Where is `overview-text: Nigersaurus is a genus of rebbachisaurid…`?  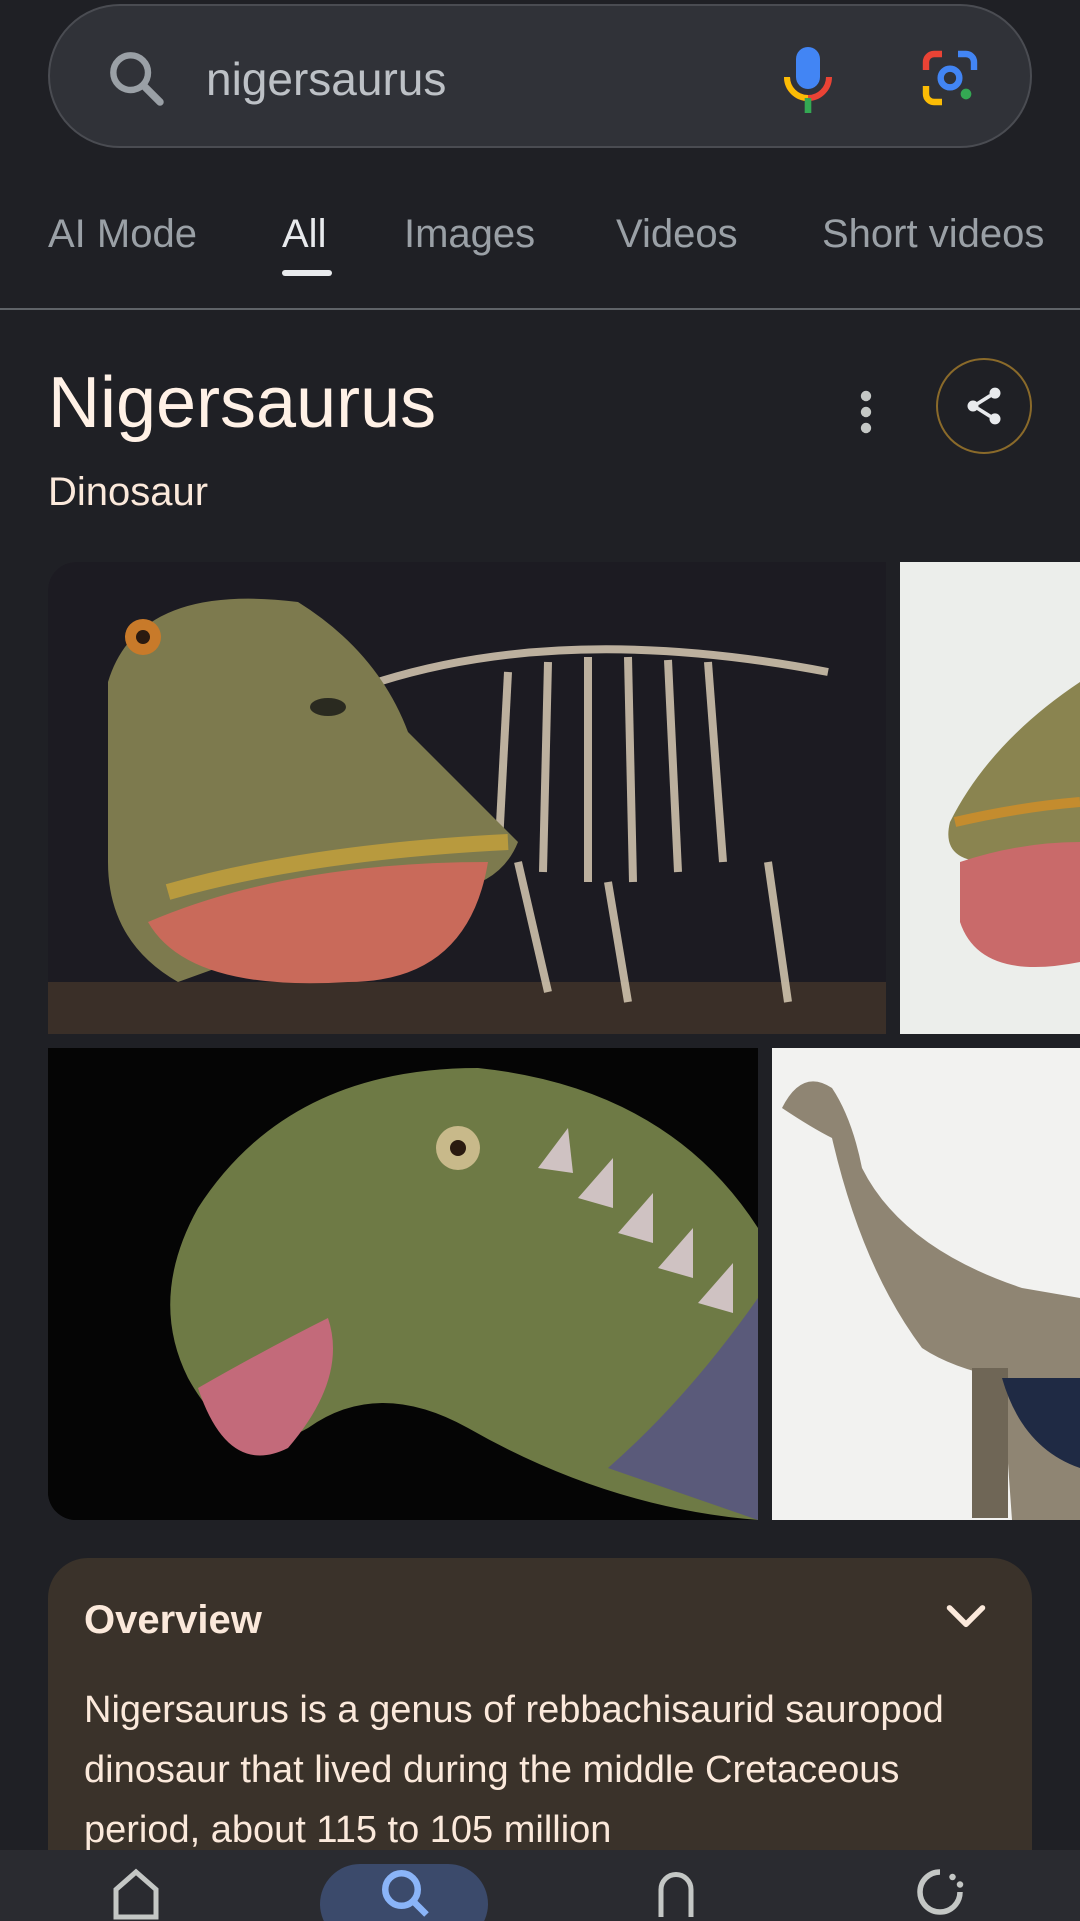 overview-text: Nigersaurus is a genus of rebbachisaurid… is located at coordinates (514, 1770).